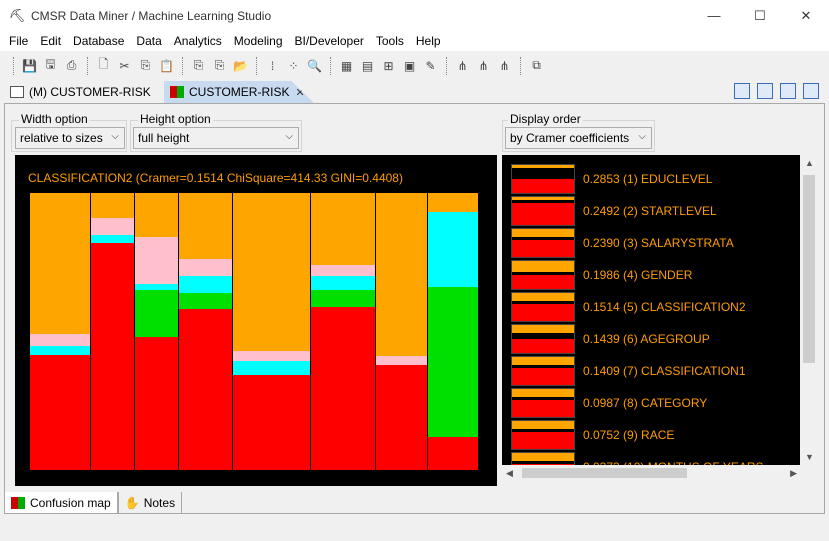 The height and width of the screenshot is (541, 829). What do you see at coordinates (430, 65) in the screenshot?
I see `edit-icon: ✎` at bounding box center [430, 65].